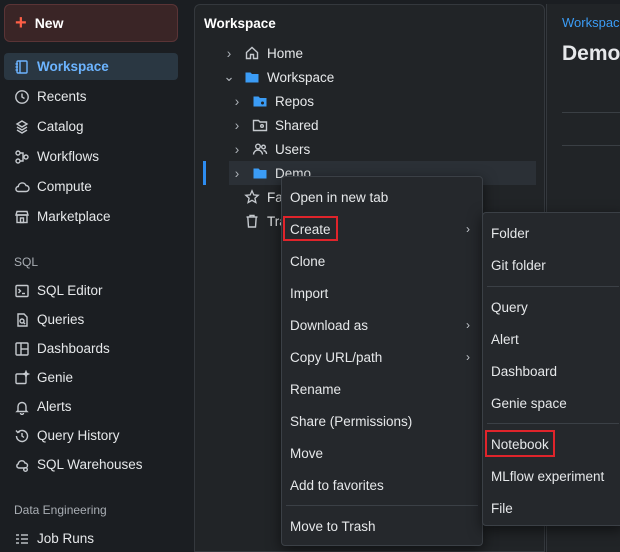 This screenshot has width=620, height=552. Describe the element at coordinates (91, 23) in the screenshot. I see `new-button: + New` at that location.